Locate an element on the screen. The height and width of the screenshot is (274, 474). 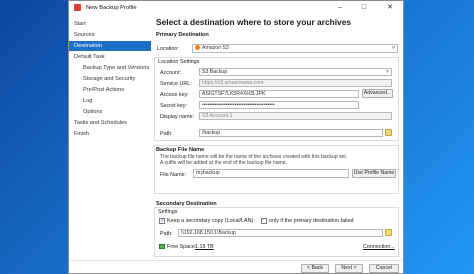
account-label: Account: is located at coordinates (170, 73).